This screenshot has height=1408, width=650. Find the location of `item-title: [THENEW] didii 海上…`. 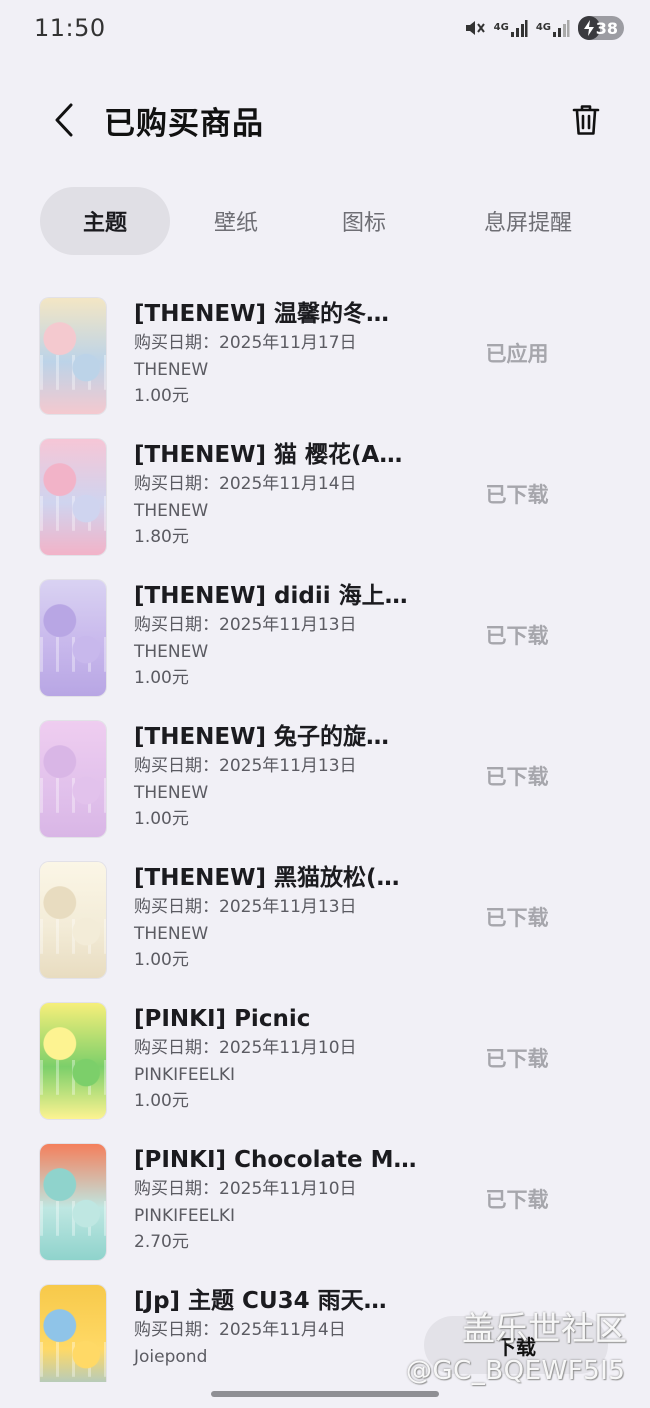

item-title: [THENEW] didii 海上… is located at coordinates (271, 596).